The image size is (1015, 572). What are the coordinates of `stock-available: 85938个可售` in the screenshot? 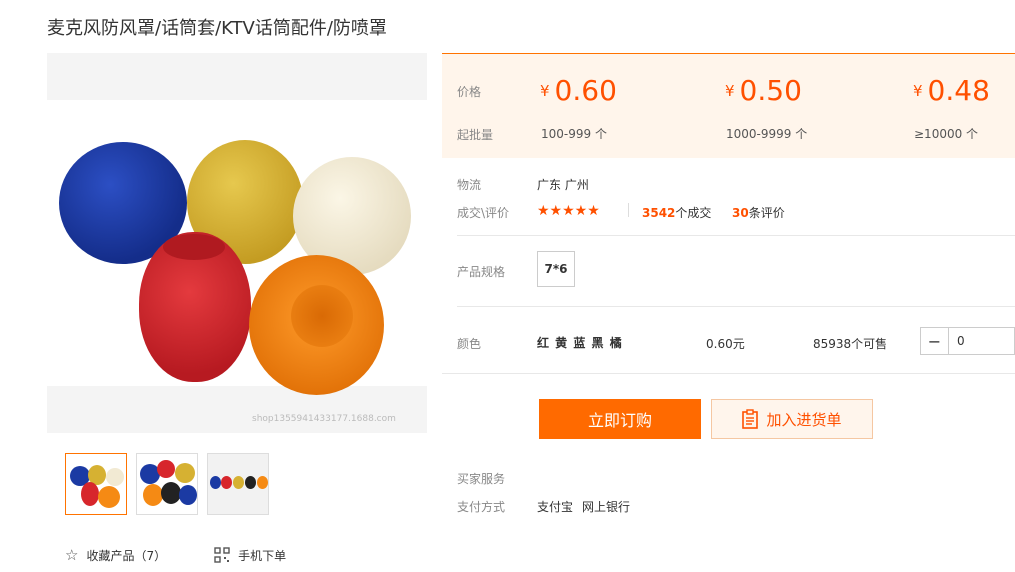 It's located at (850, 344).